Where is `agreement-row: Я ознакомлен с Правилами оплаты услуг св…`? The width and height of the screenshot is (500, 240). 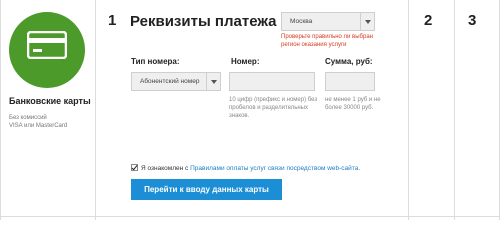 agreement-row: Я ознакомлен с Правилами оплаты услуг св… is located at coordinates (245, 168).